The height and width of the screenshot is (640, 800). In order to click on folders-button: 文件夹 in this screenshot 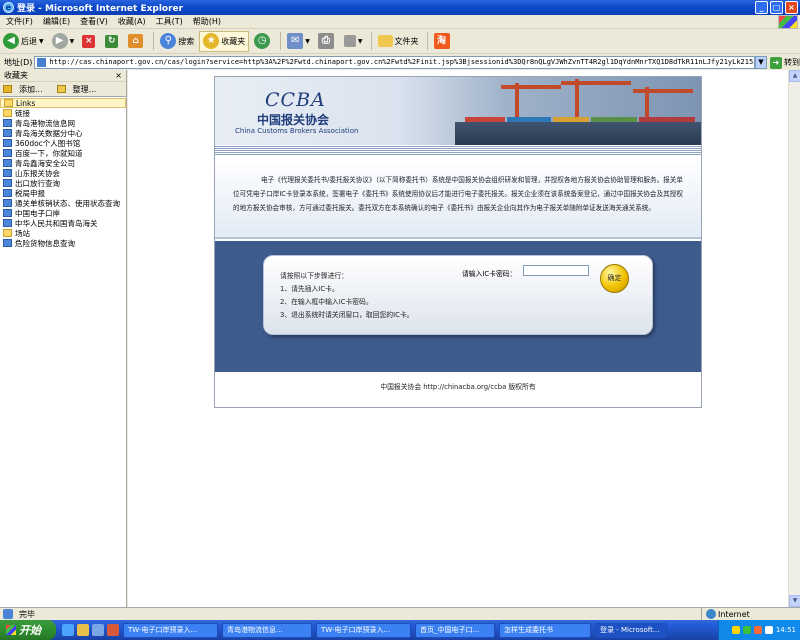, I will do `click(398, 41)`.